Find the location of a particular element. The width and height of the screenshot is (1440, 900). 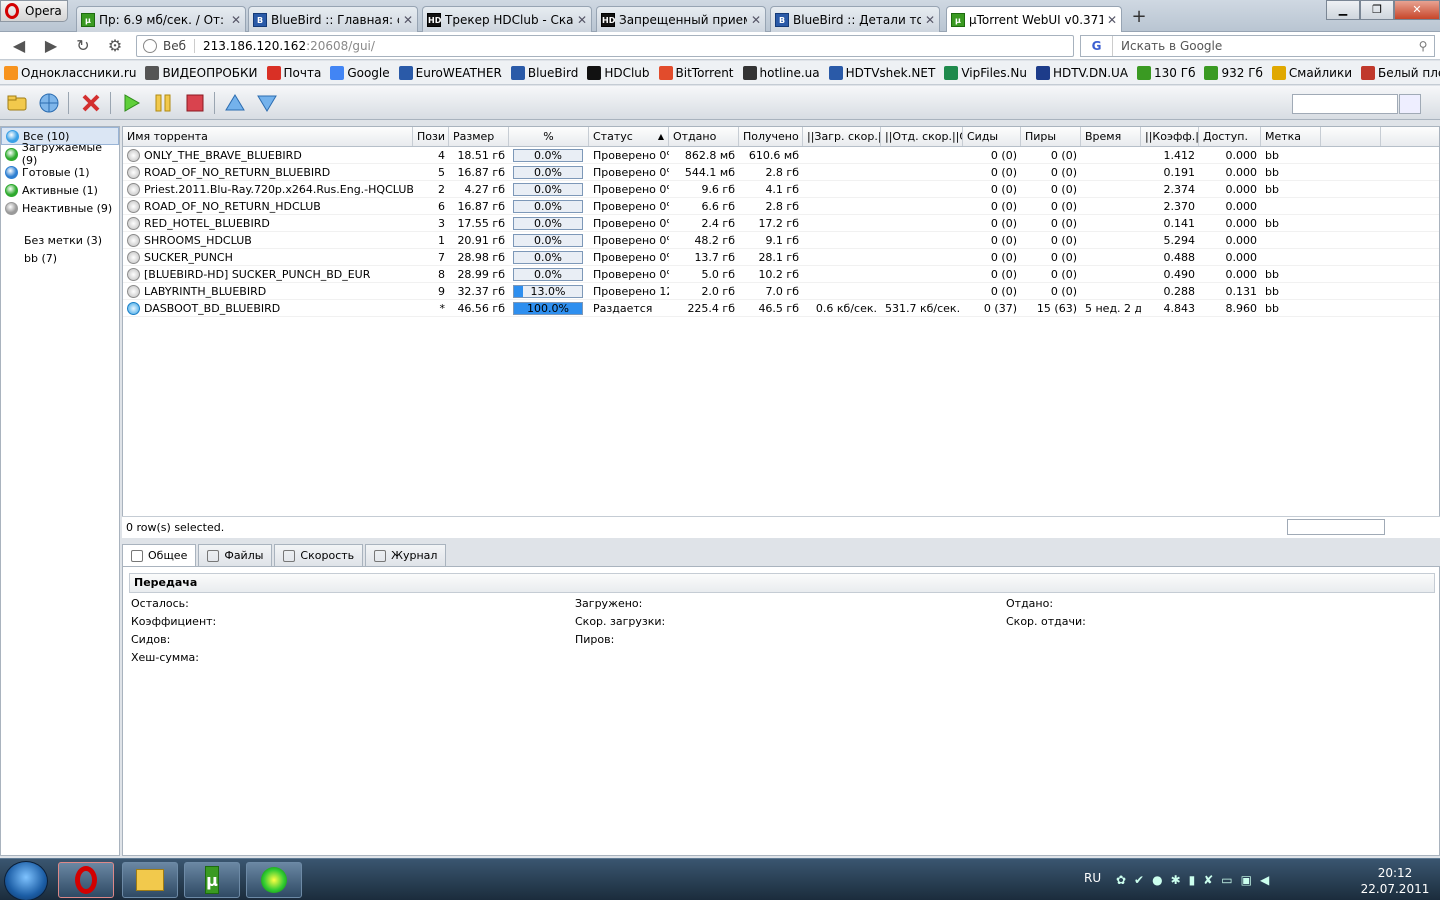

add-torrent-icon is located at coordinates (17, 103).